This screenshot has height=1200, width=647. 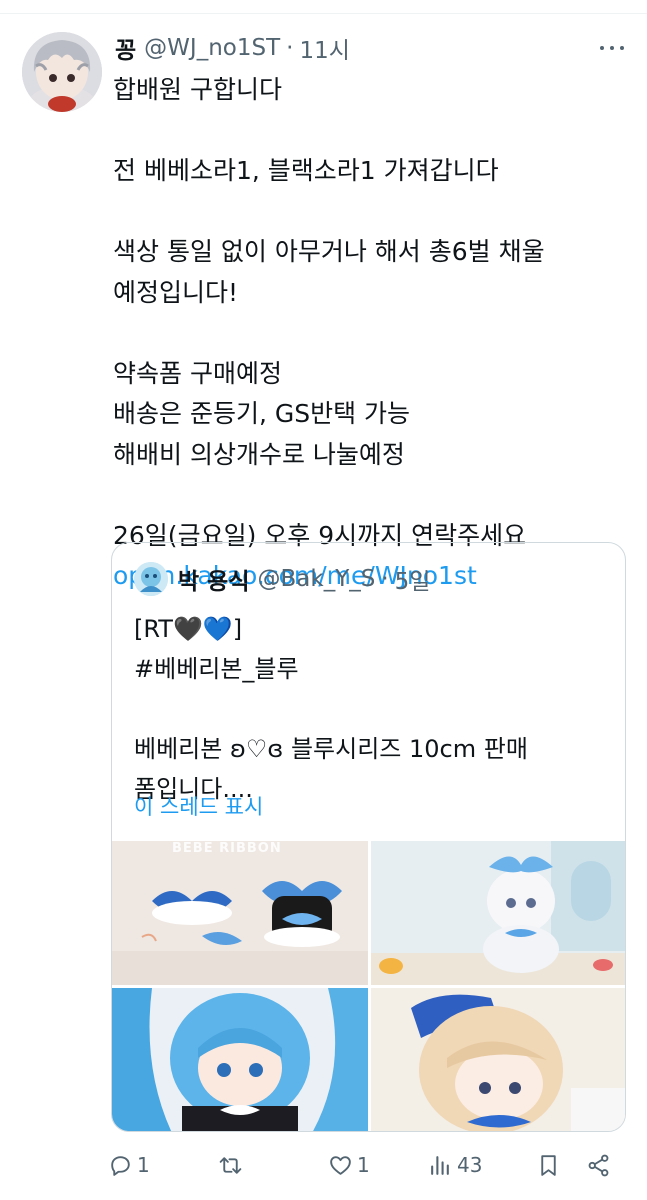 What do you see at coordinates (316, 579) in the screenshot?
I see `quote-author-handle: @Bak_Y_S` at bounding box center [316, 579].